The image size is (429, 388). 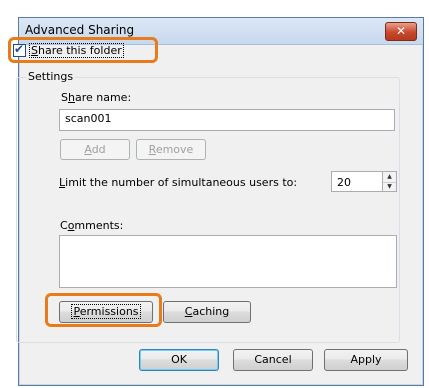 What do you see at coordinates (228, 261) in the screenshot?
I see `comments-textarea` at bounding box center [228, 261].